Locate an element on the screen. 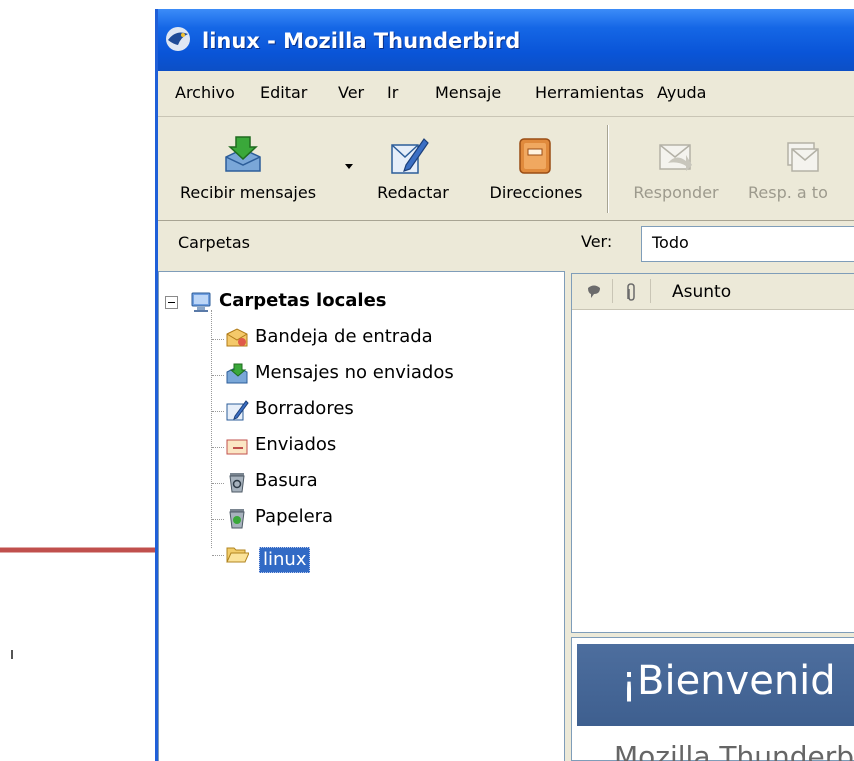 This screenshot has width=854, height=761. reply-all-icon is located at coordinates (803, 157).